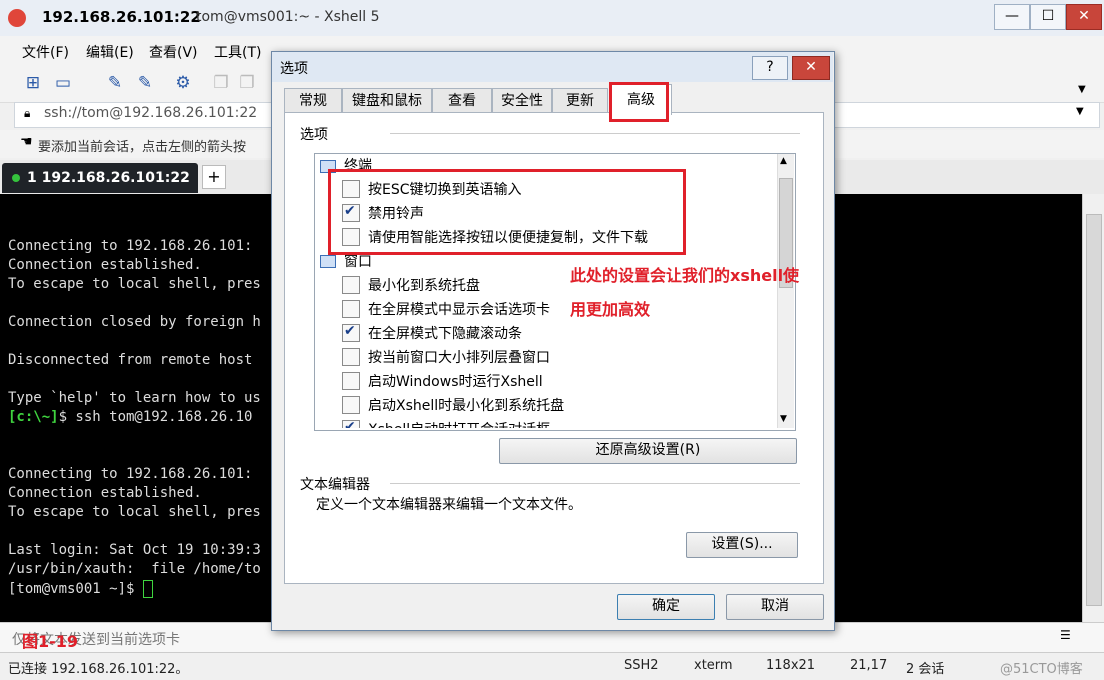 This screenshot has width=1104, height=680. Describe the element at coordinates (1065, 635) in the screenshot. I see `send-bar-menu-icon: ☰` at that location.